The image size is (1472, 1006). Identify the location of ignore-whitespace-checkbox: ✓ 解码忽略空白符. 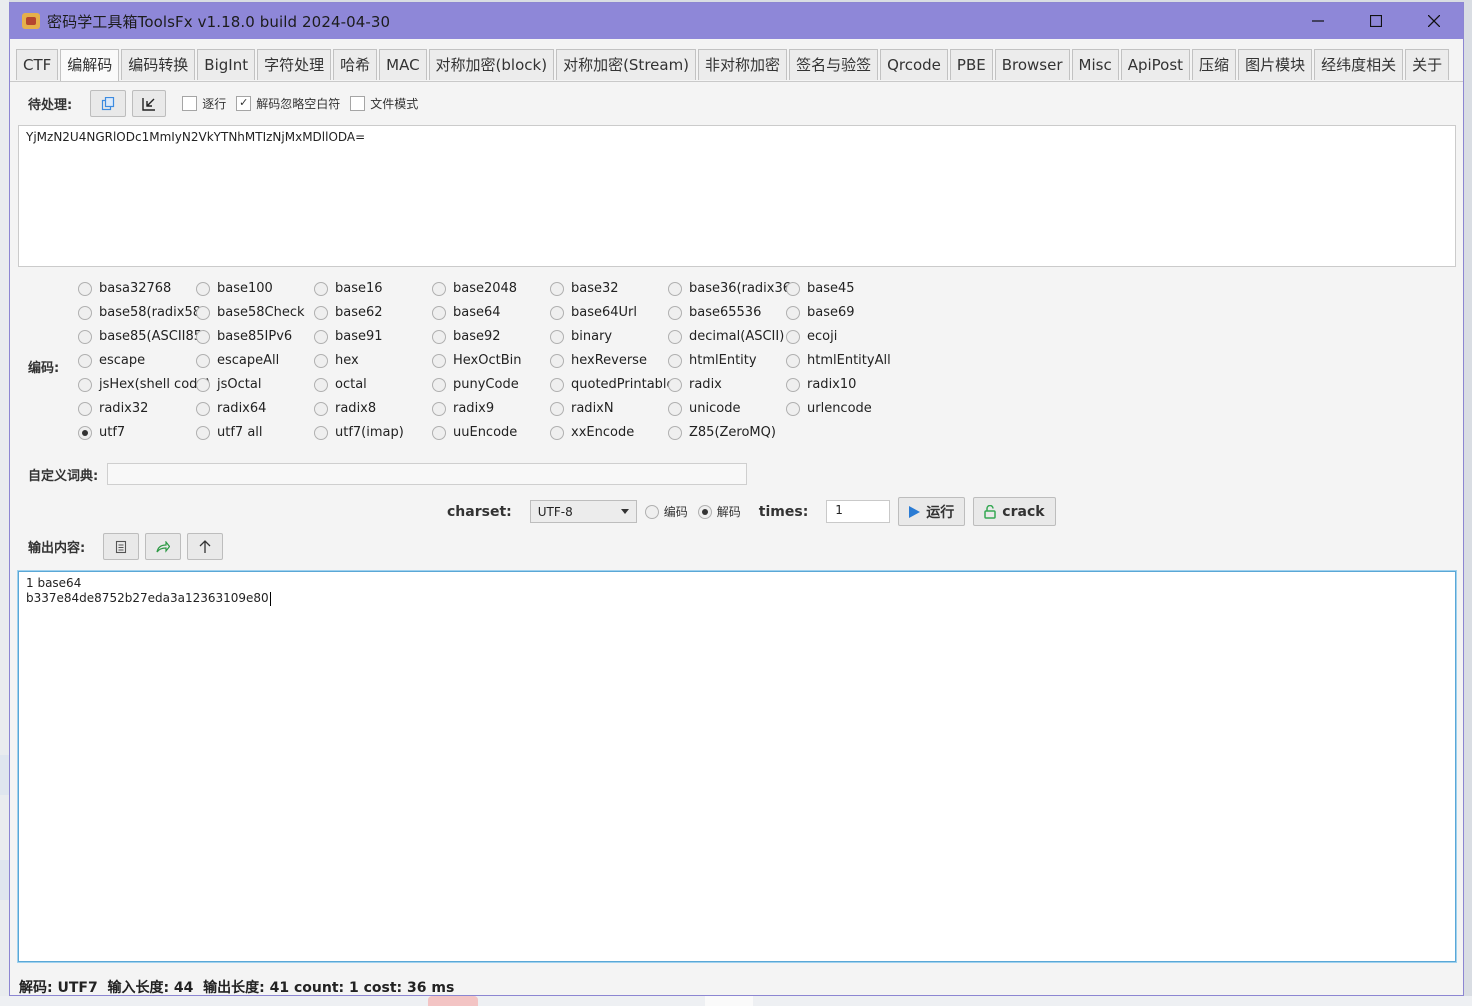
(288, 103).